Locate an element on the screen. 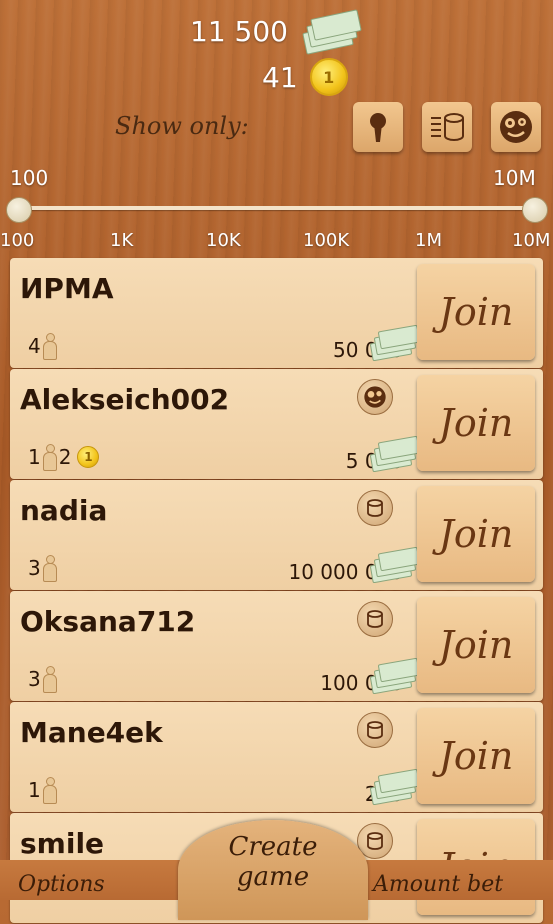 This screenshot has height=924, width=553. cash-icon is located at coordinates (329, 32).